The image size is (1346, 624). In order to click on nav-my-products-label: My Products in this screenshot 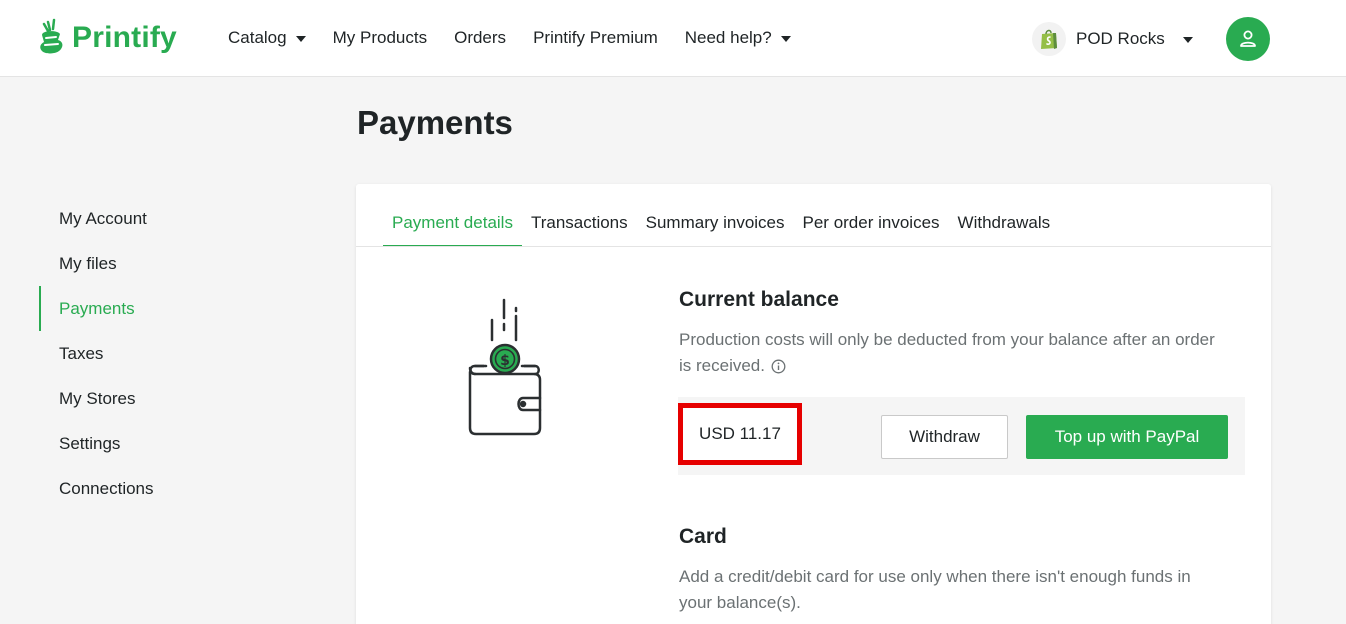, I will do `click(380, 37)`.